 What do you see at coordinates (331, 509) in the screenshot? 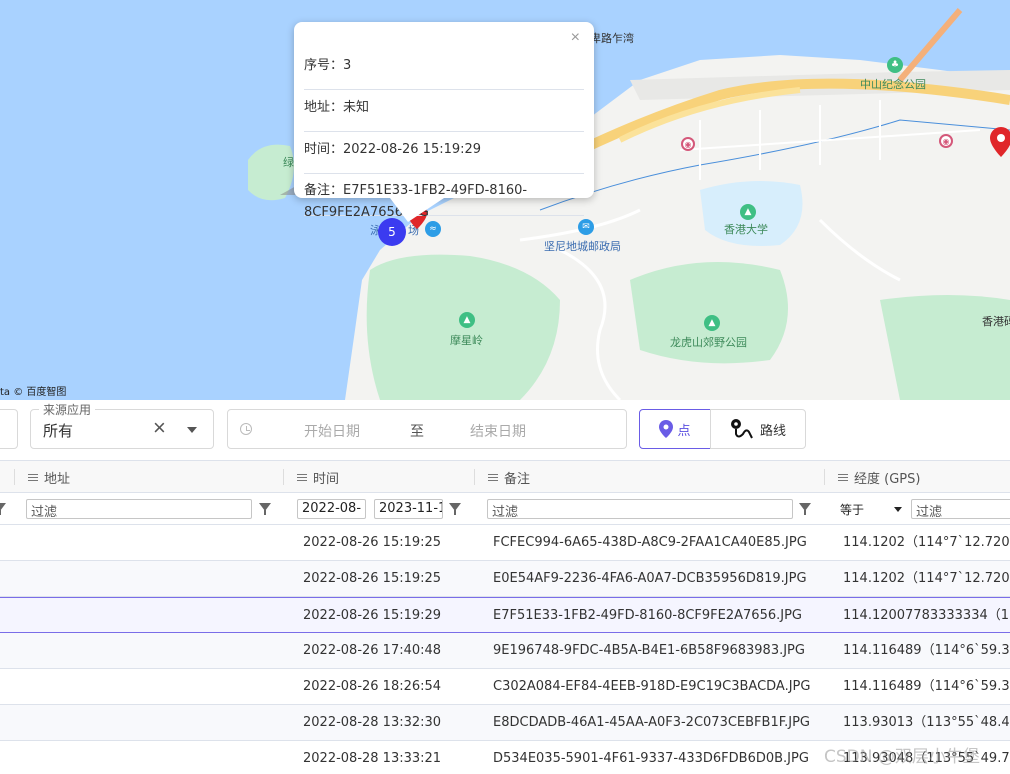
I see `time-from-filter-input: 2022-08-` at bounding box center [331, 509].